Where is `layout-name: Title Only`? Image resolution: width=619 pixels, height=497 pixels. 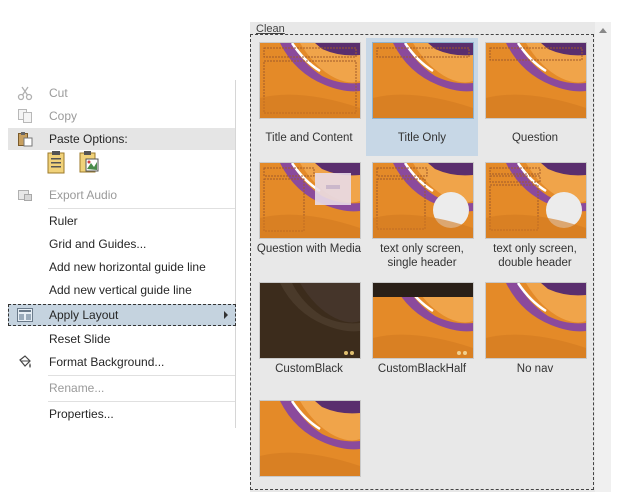 layout-name: Title Only is located at coordinates (422, 138).